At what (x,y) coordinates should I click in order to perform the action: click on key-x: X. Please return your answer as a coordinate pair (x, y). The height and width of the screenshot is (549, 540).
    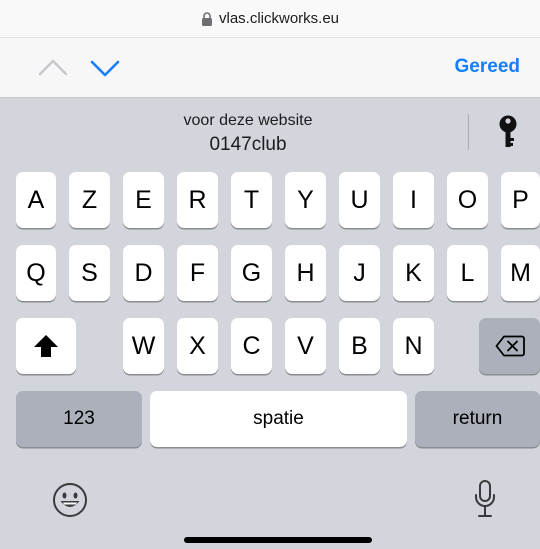
    Looking at the image, I should click on (197, 346).